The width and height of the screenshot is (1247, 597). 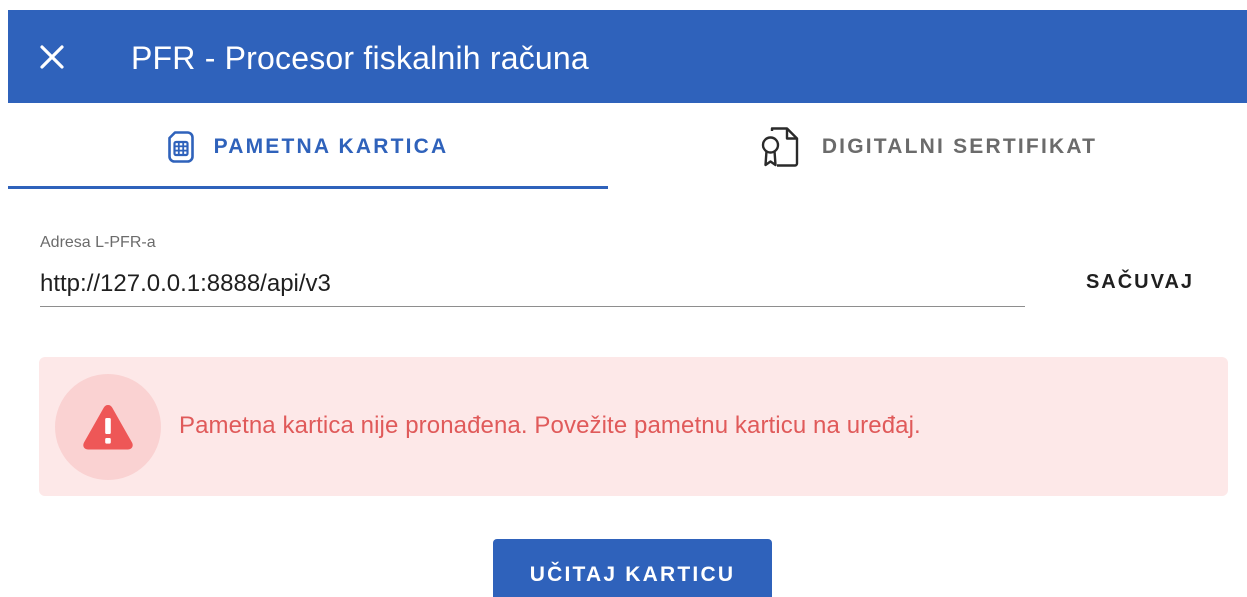 I want to click on warning-icon, so click(x=108, y=427).